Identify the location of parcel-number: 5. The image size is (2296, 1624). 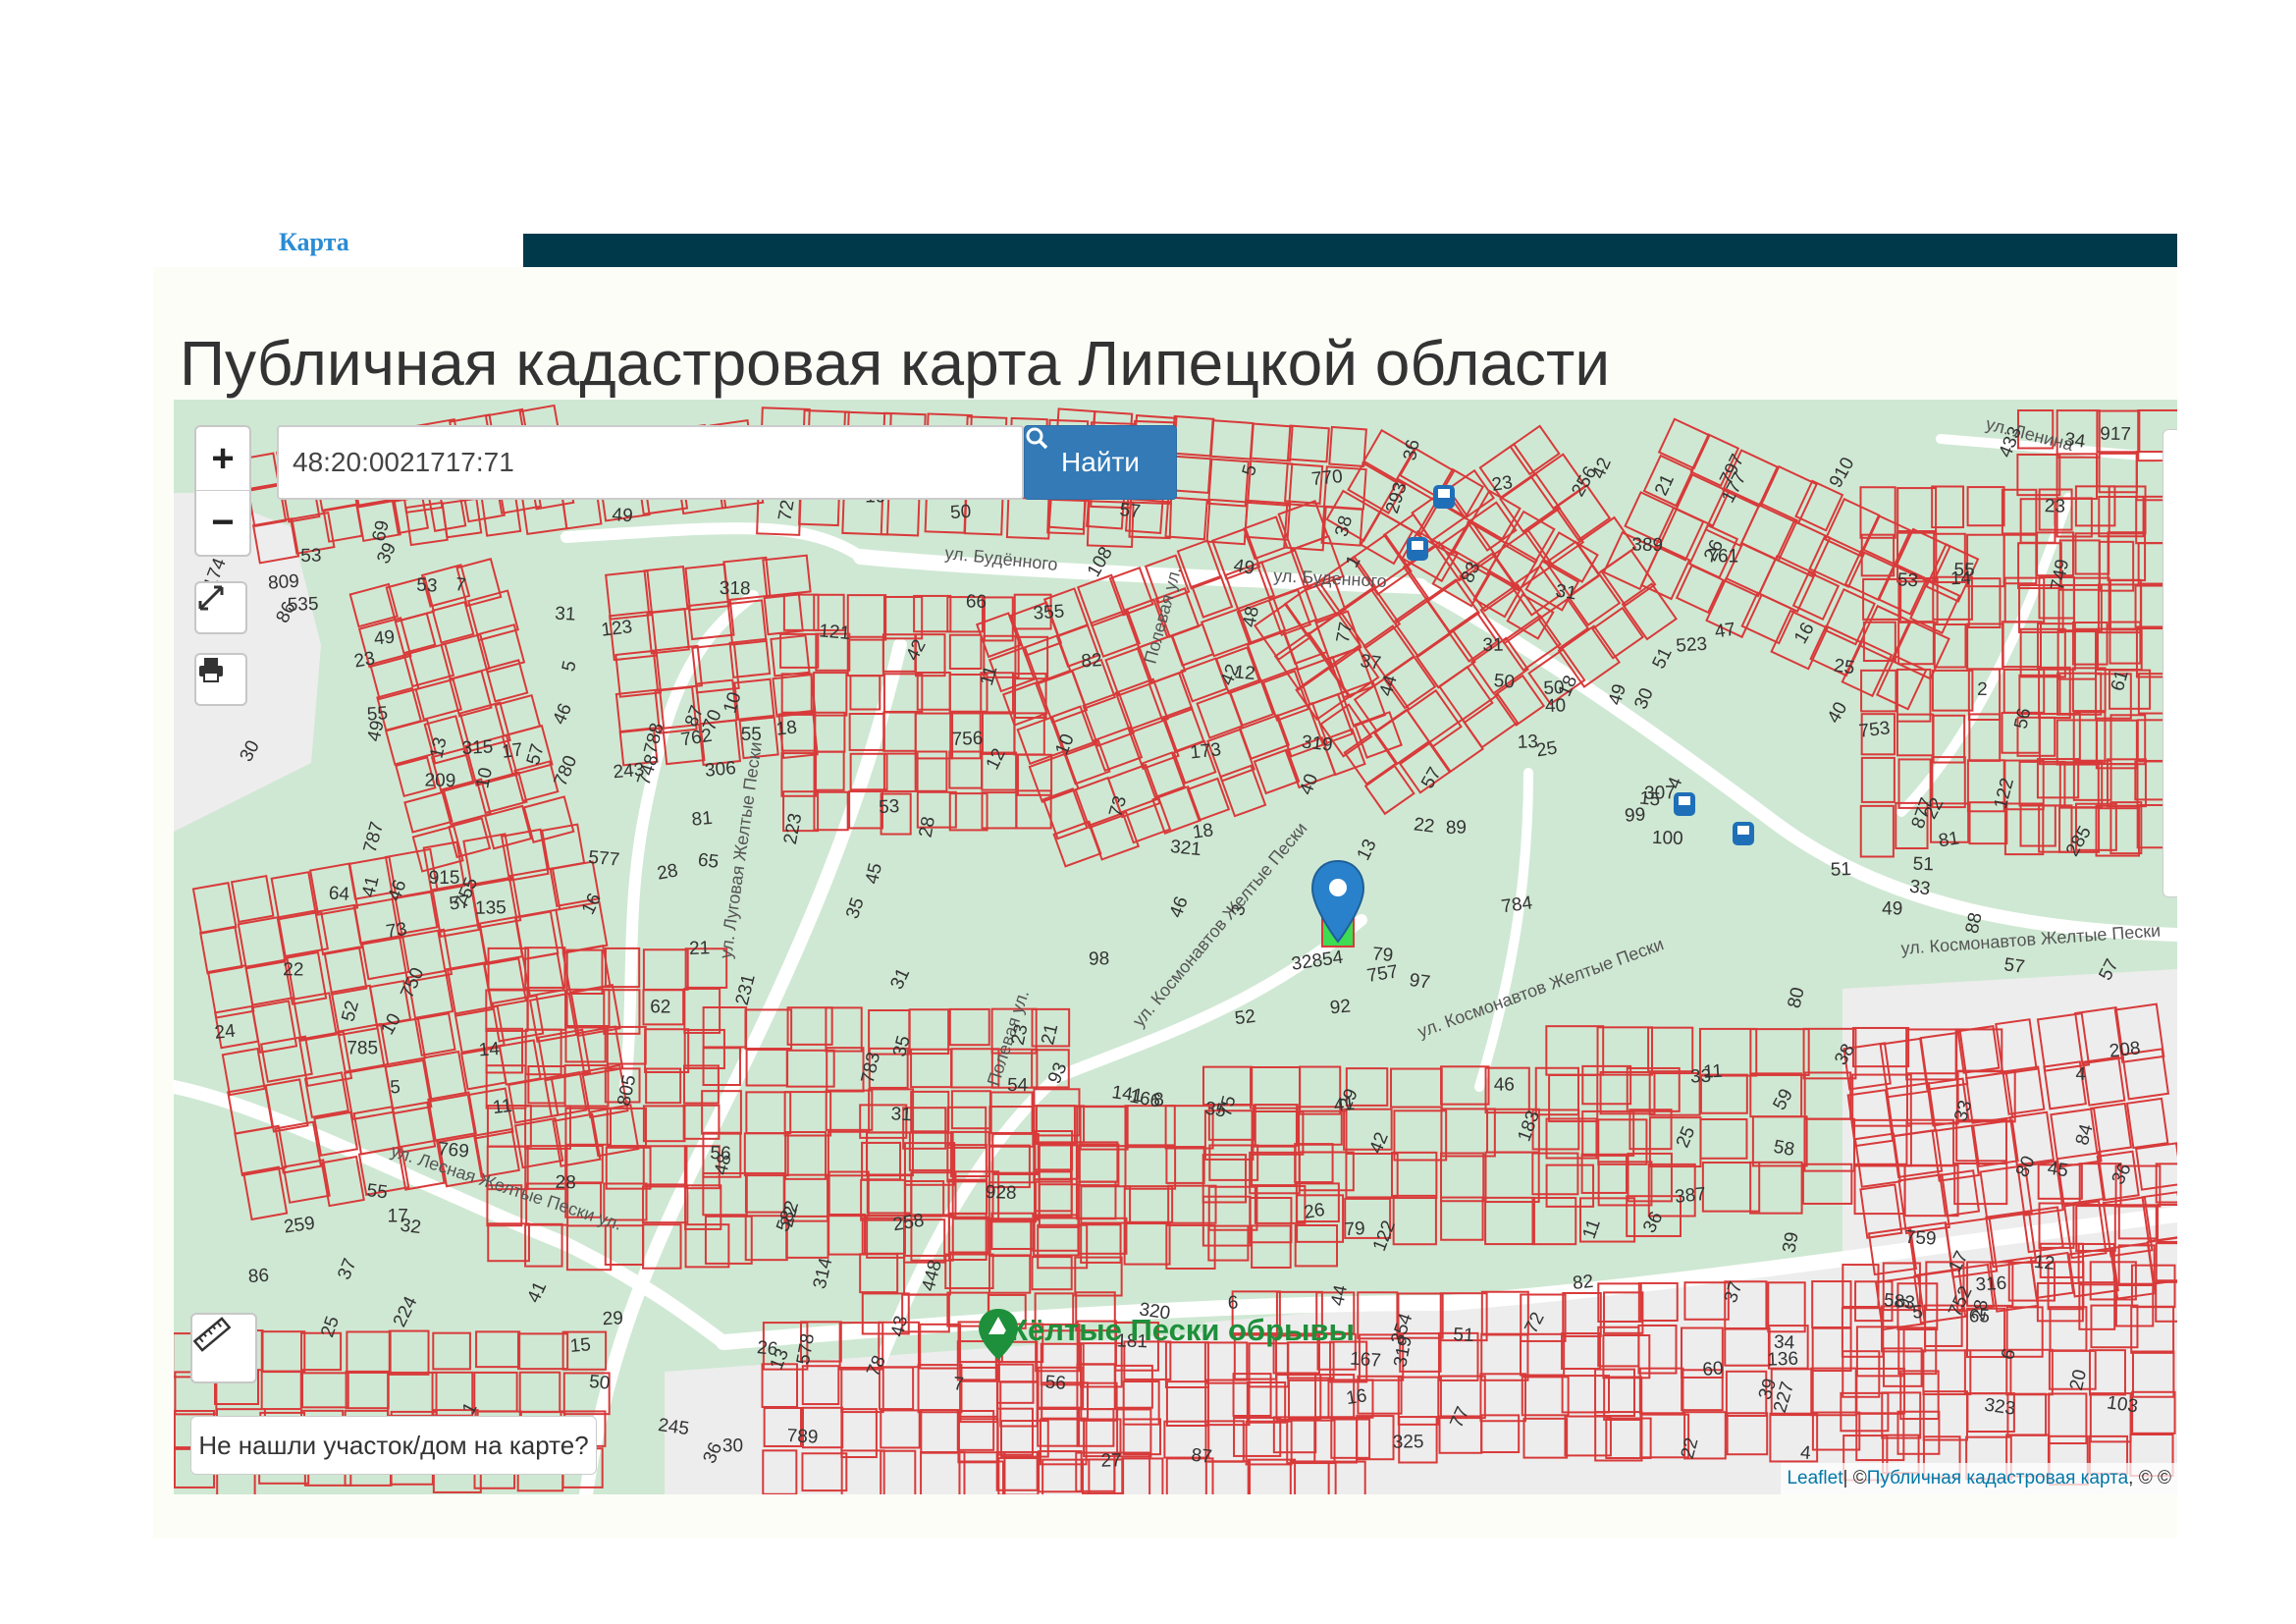
(570, 666).